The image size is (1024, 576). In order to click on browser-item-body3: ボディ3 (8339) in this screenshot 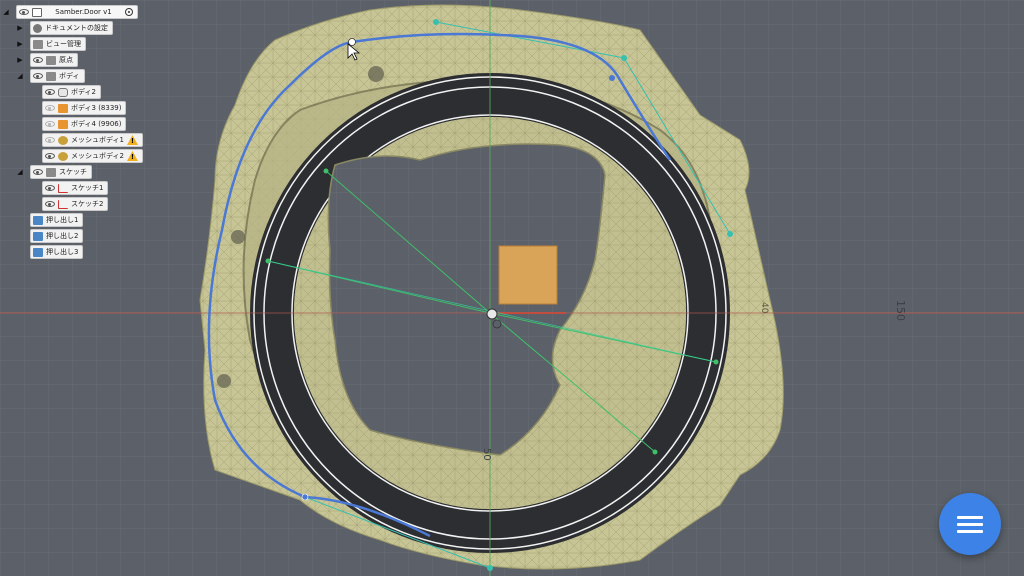, I will do `click(84, 108)`.